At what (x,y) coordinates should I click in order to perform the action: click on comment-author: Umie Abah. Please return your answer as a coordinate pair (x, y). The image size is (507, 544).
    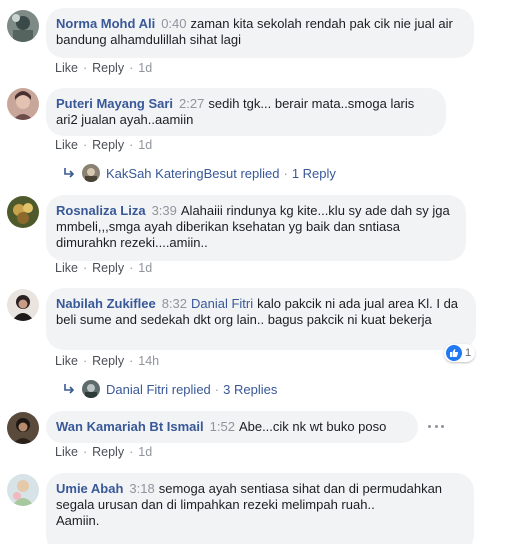
    Looking at the image, I should click on (89, 488).